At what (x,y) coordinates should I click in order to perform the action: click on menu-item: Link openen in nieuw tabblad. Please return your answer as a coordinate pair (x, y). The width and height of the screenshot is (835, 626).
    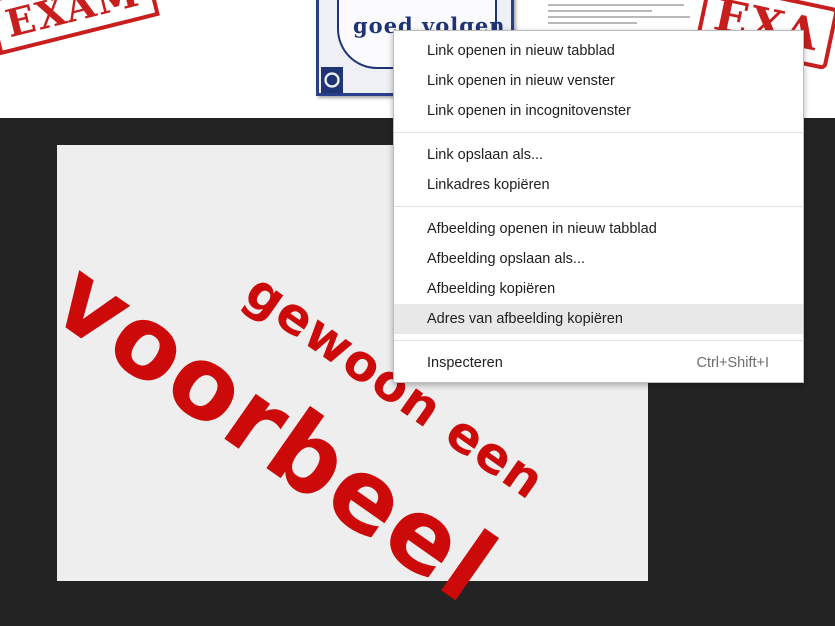
    Looking at the image, I should click on (598, 51).